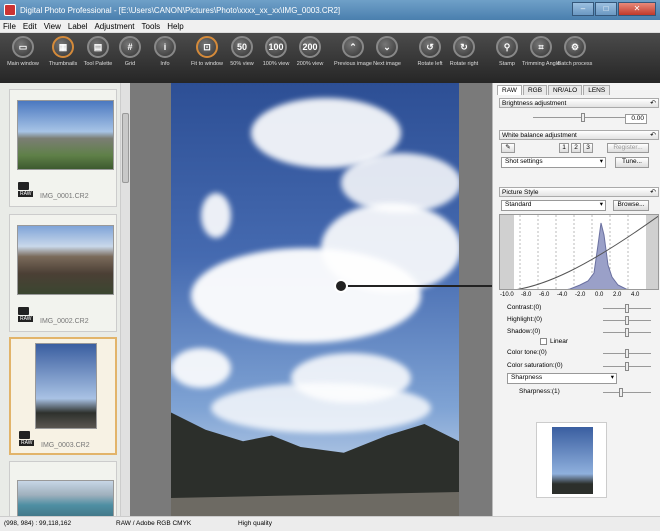 The height and width of the screenshot is (531, 660). What do you see at coordinates (125, 299) in the screenshot?
I see `thumbnail-scrollbar` at bounding box center [125, 299].